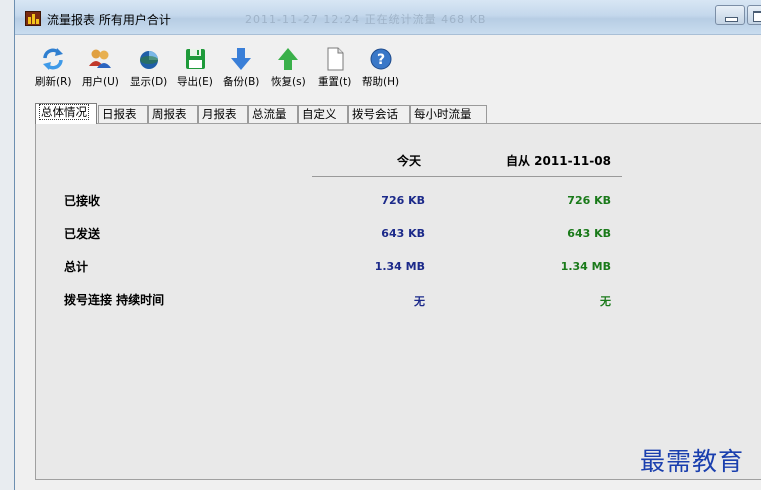 The height and width of the screenshot is (490, 761). Describe the element at coordinates (7, 245) in the screenshot. I see `background-window-edge` at that location.